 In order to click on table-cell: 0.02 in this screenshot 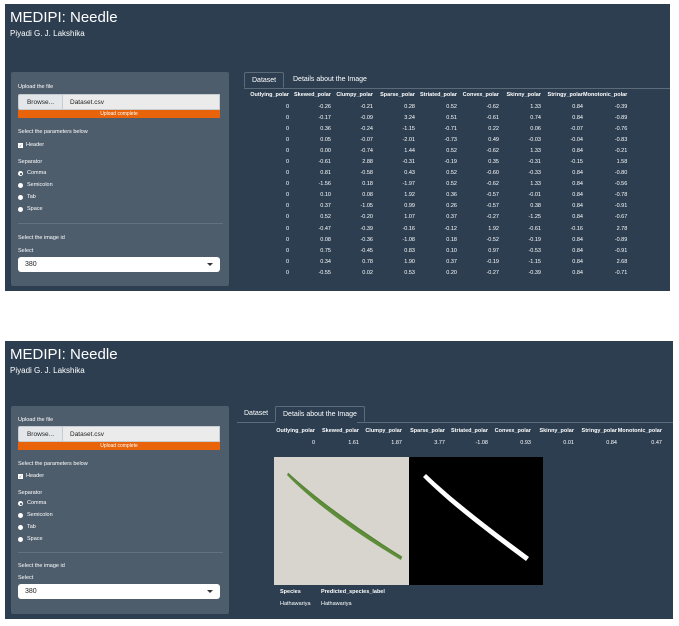, I will do `click(367, 272)`.